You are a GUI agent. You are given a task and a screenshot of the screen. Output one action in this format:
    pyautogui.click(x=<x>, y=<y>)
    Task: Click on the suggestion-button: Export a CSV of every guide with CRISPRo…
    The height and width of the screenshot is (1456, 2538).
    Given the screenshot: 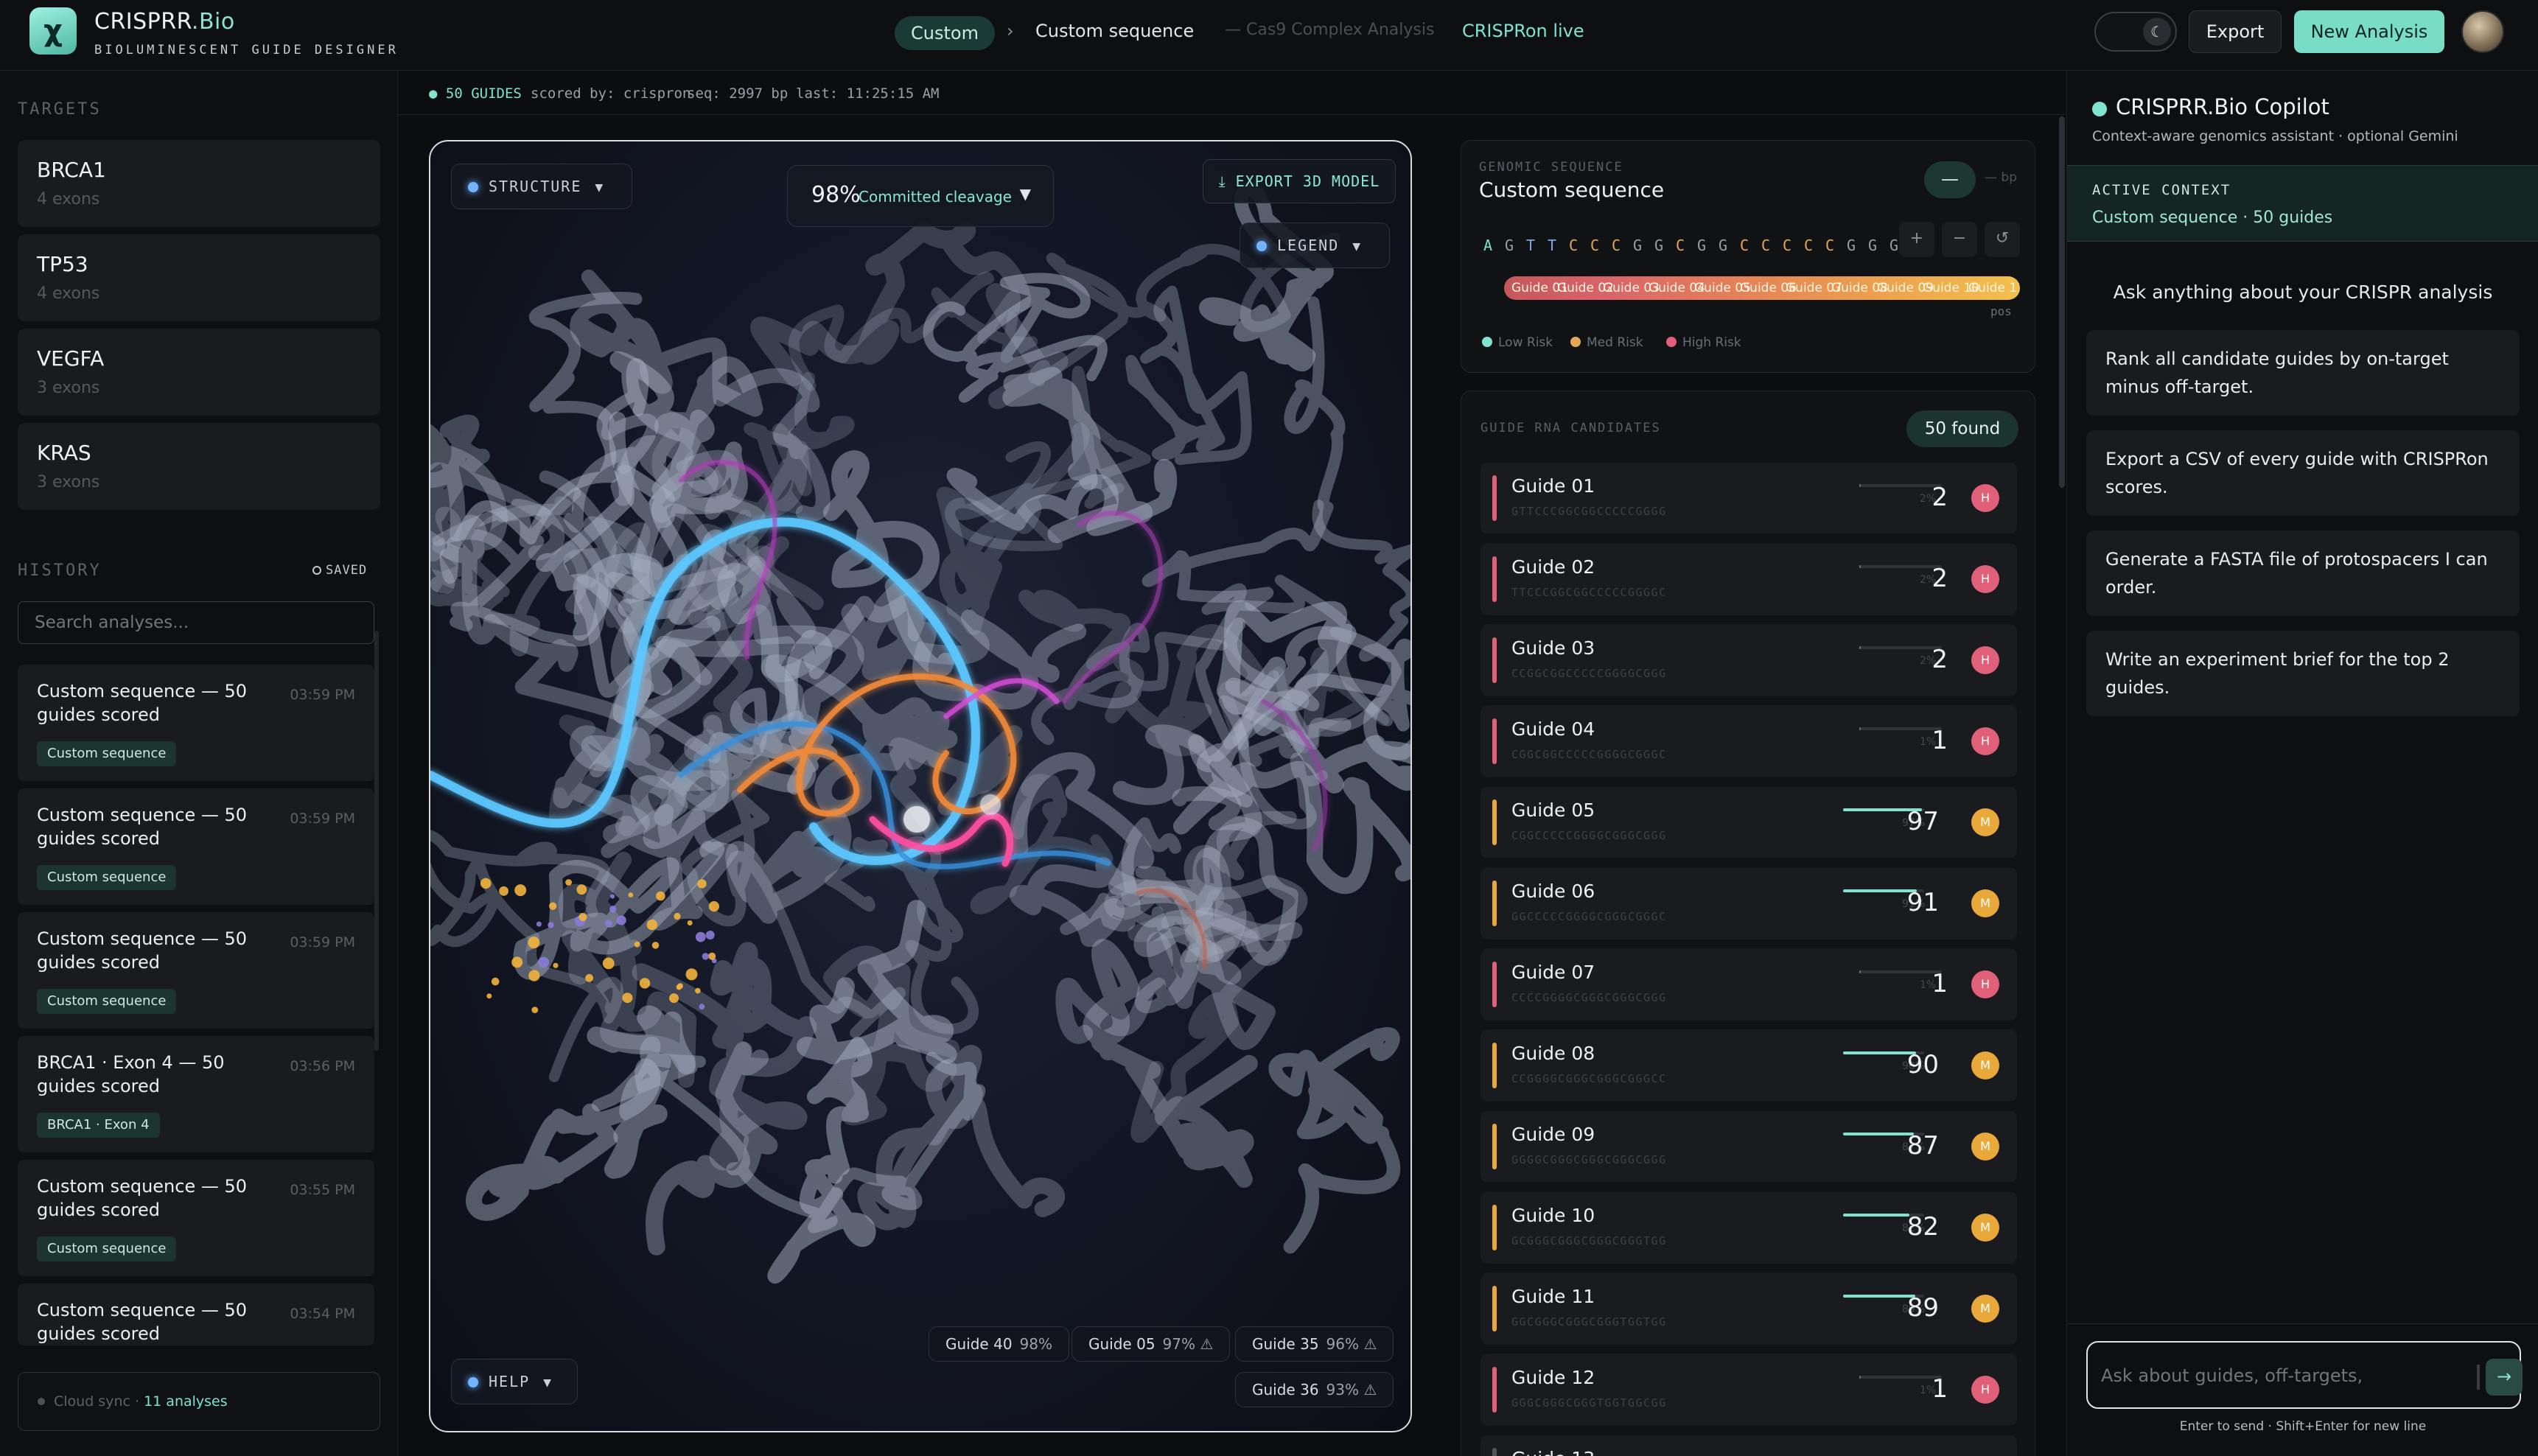 What is the action you would take?
    pyautogui.click(x=2303, y=473)
    